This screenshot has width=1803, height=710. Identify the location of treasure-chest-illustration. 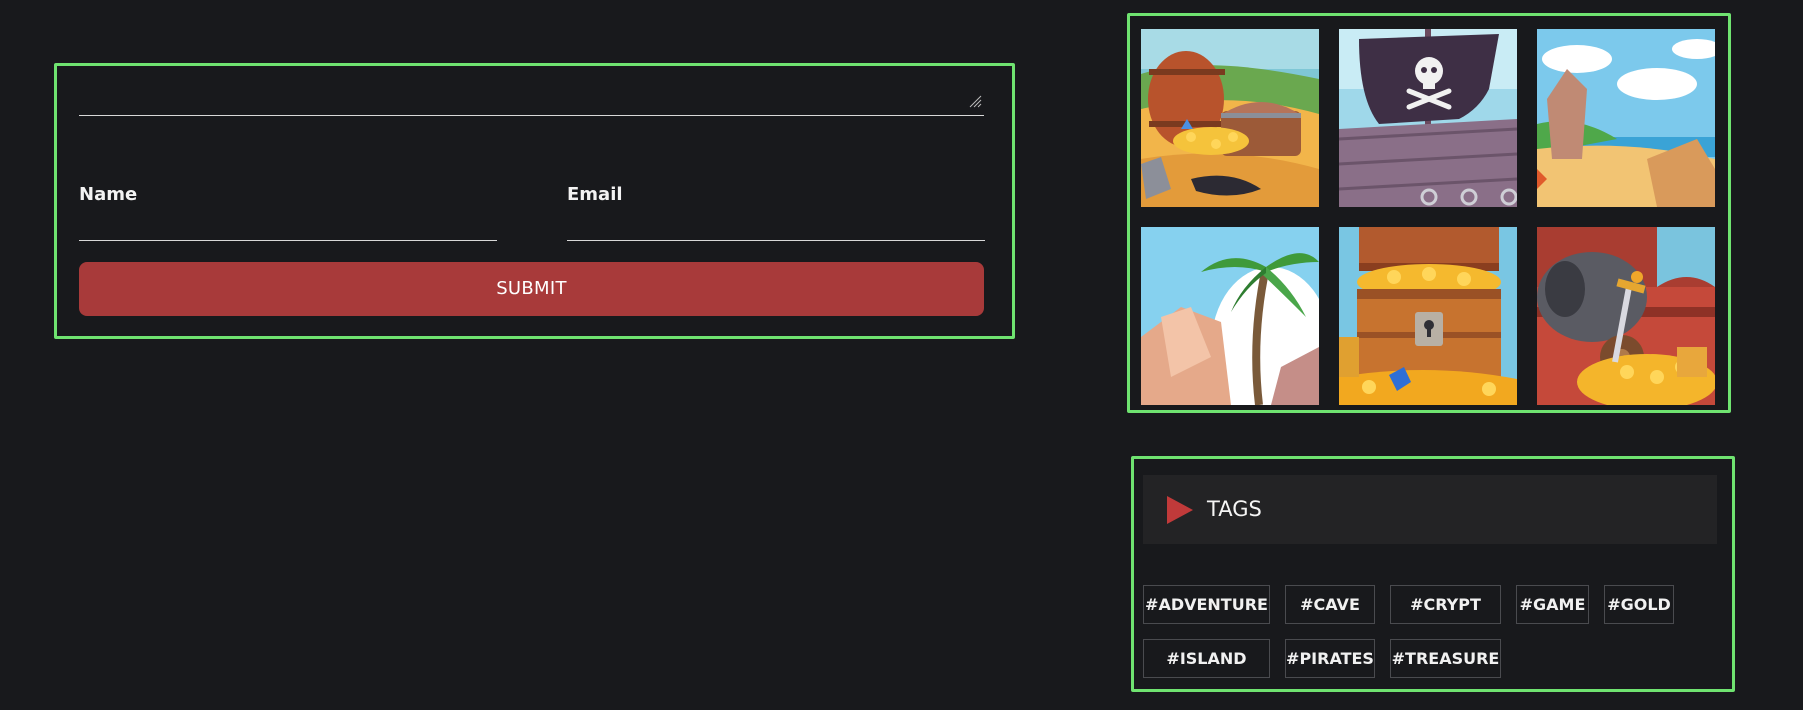
(1428, 316).